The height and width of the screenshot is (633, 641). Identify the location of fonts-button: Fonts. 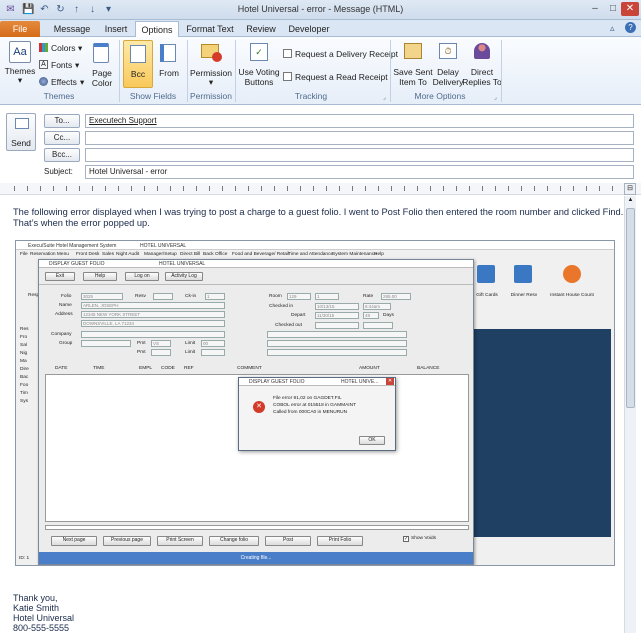
(61, 65).